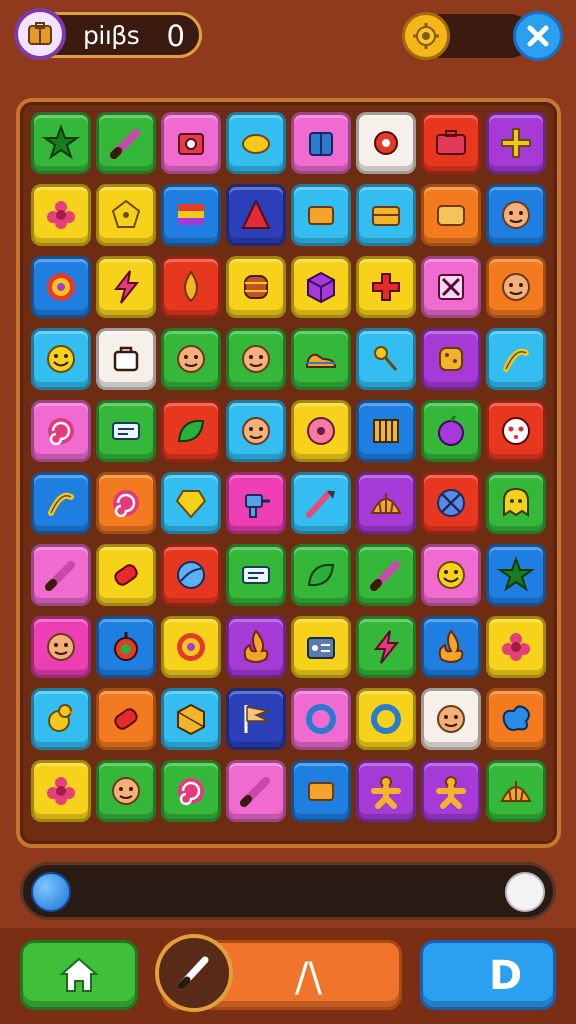 This screenshot has width=576, height=1024. Describe the element at coordinates (516, 143) in the screenshot. I see `tile-plus` at that location.